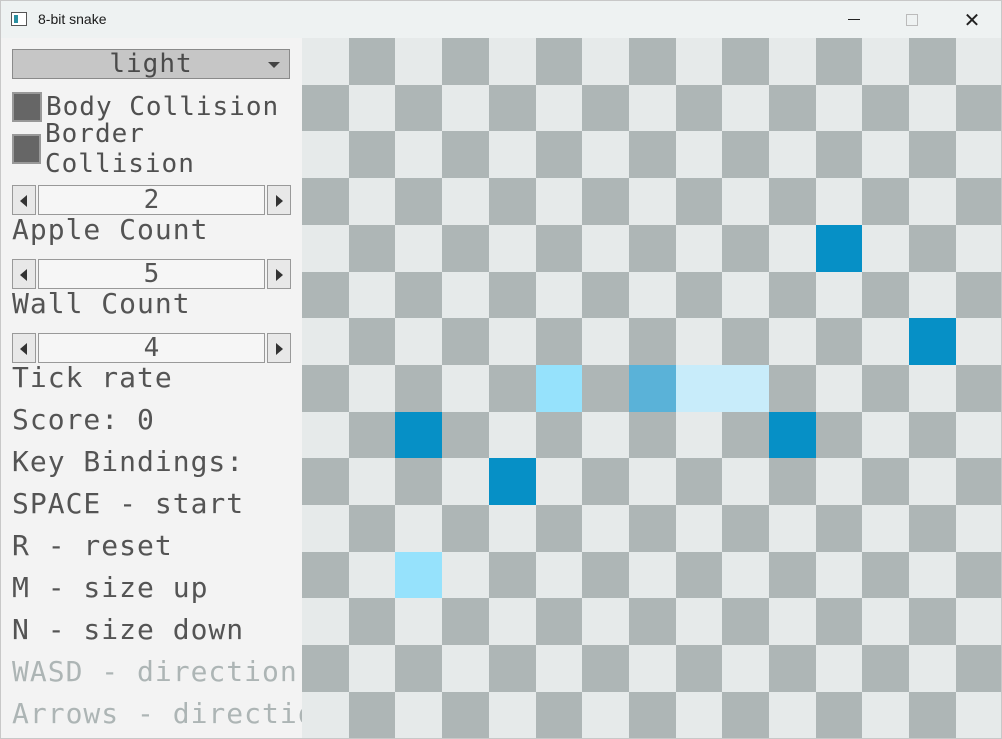 Image resolution: width=1002 pixels, height=739 pixels. Describe the element at coordinates (26, 149) in the screenshot. I see `border-collision-checkbox` at that location.